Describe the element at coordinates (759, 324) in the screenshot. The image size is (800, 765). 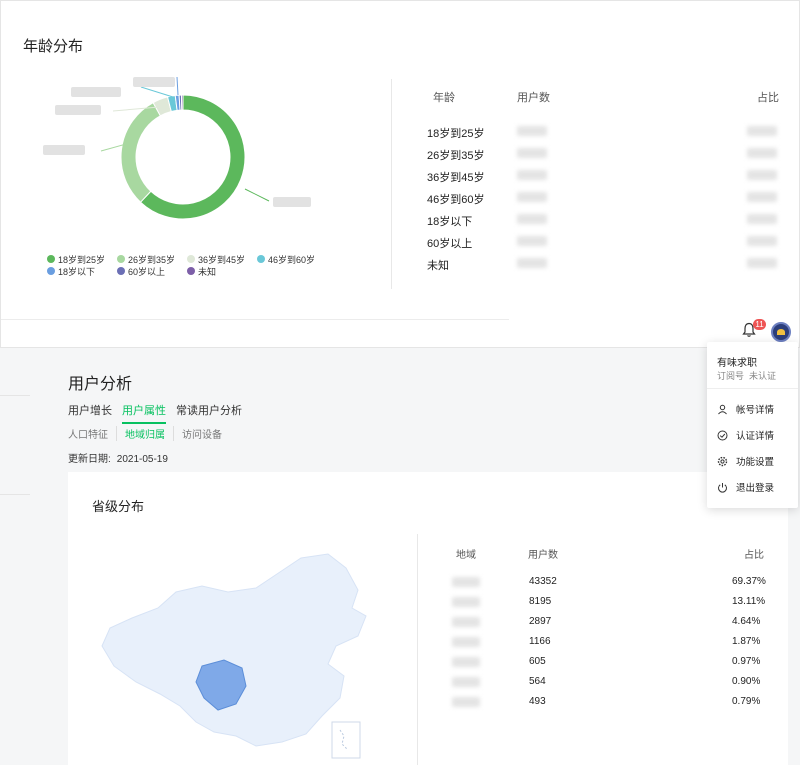
I see `notification-badge: 11` at that location.